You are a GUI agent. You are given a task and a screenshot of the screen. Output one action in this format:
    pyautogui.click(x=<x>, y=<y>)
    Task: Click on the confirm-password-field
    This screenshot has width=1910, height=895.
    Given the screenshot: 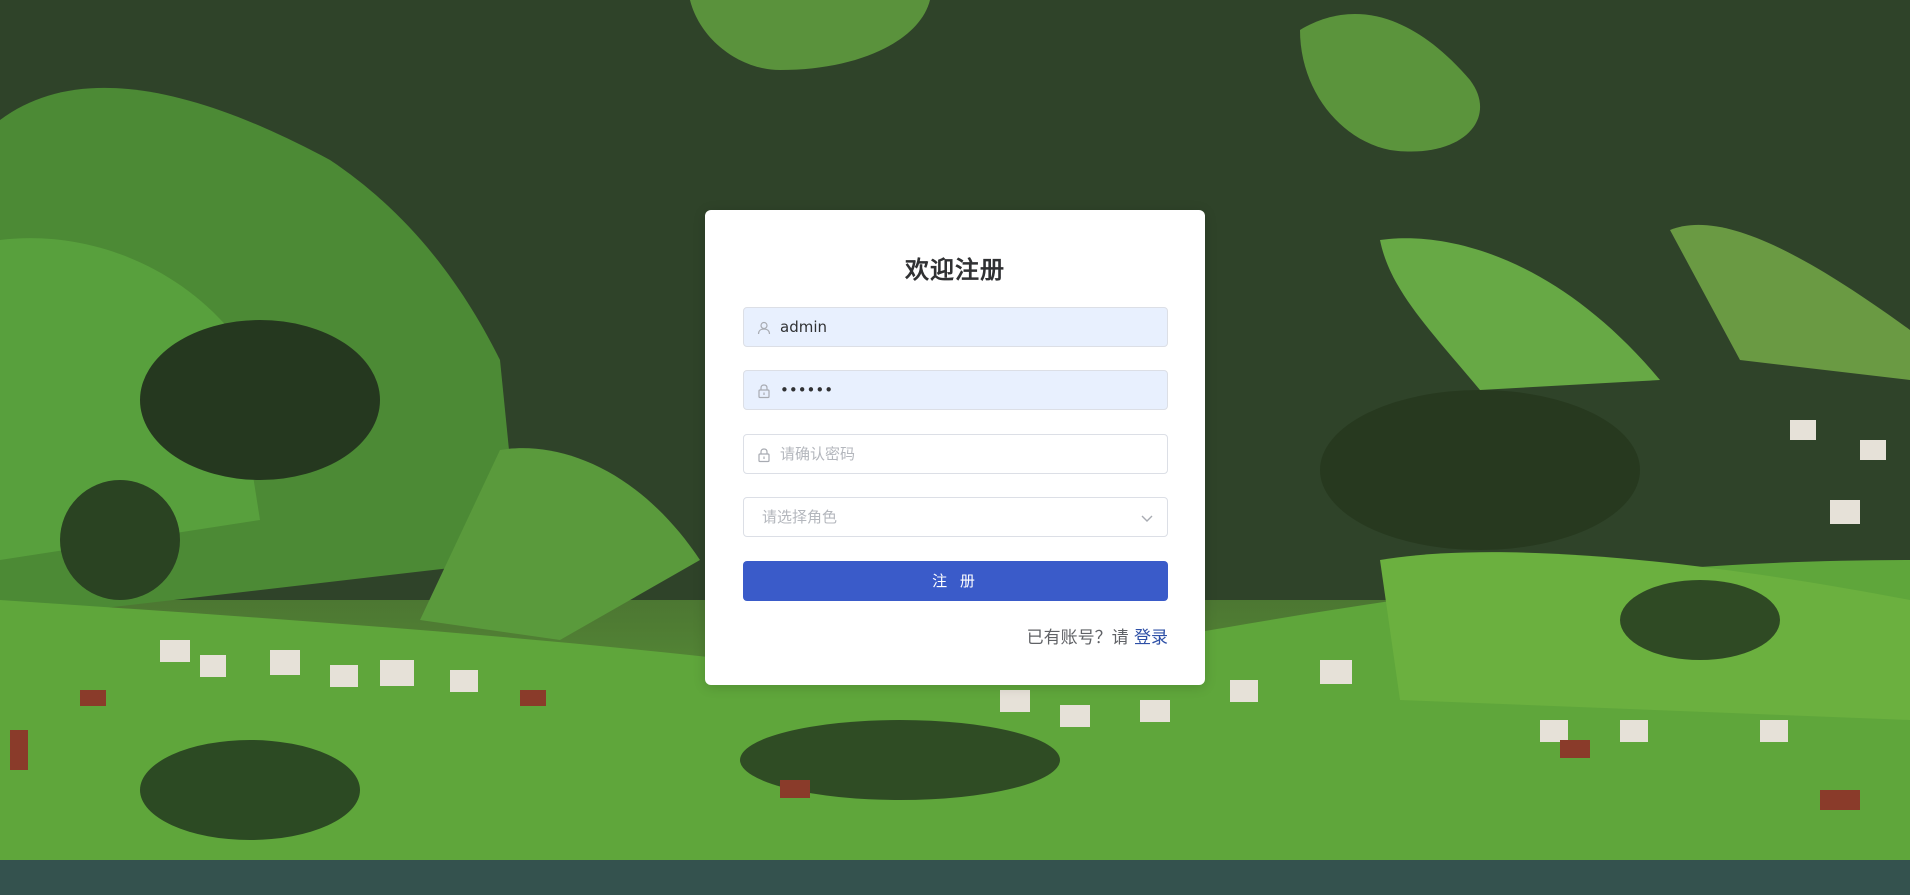 What is the action you would take?
    pyautogui.click(x=955, y=454)
    